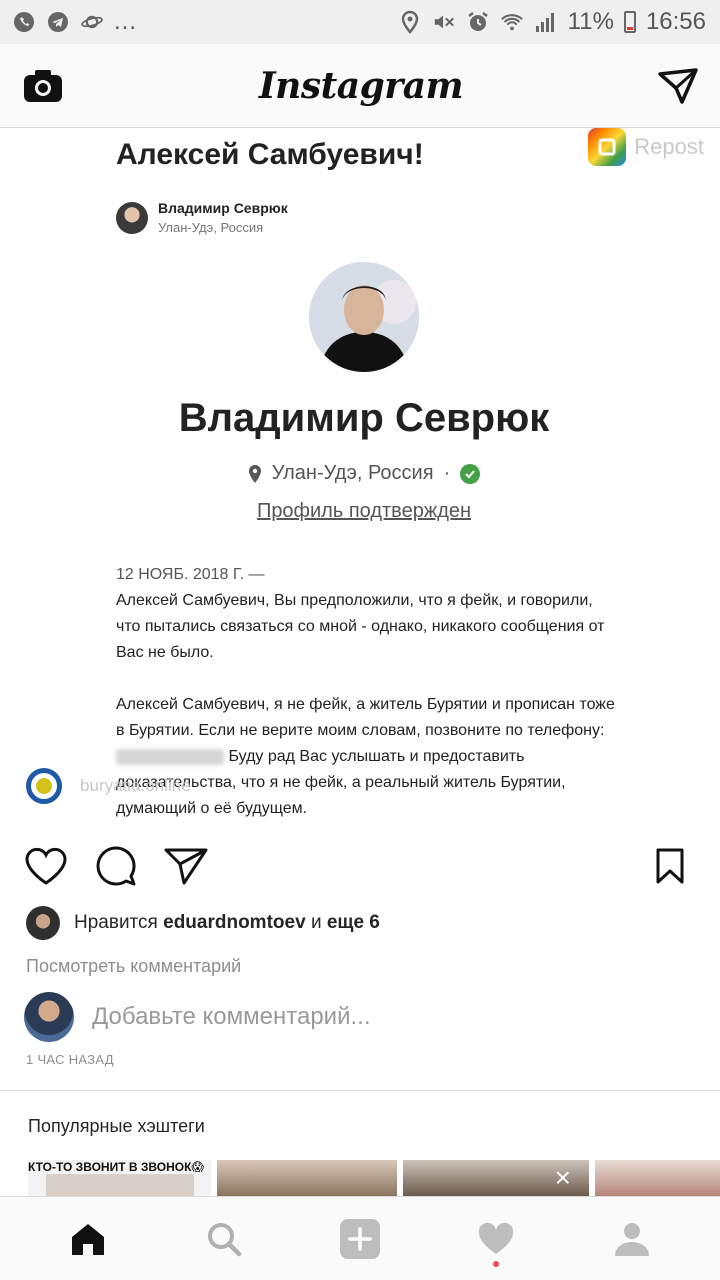 The width and height of the screenshot is (720, 1280). Describe the element at coordinates (135, 785) in the screenshot. I see `source-watermark-text: buryatia.online` at that location.